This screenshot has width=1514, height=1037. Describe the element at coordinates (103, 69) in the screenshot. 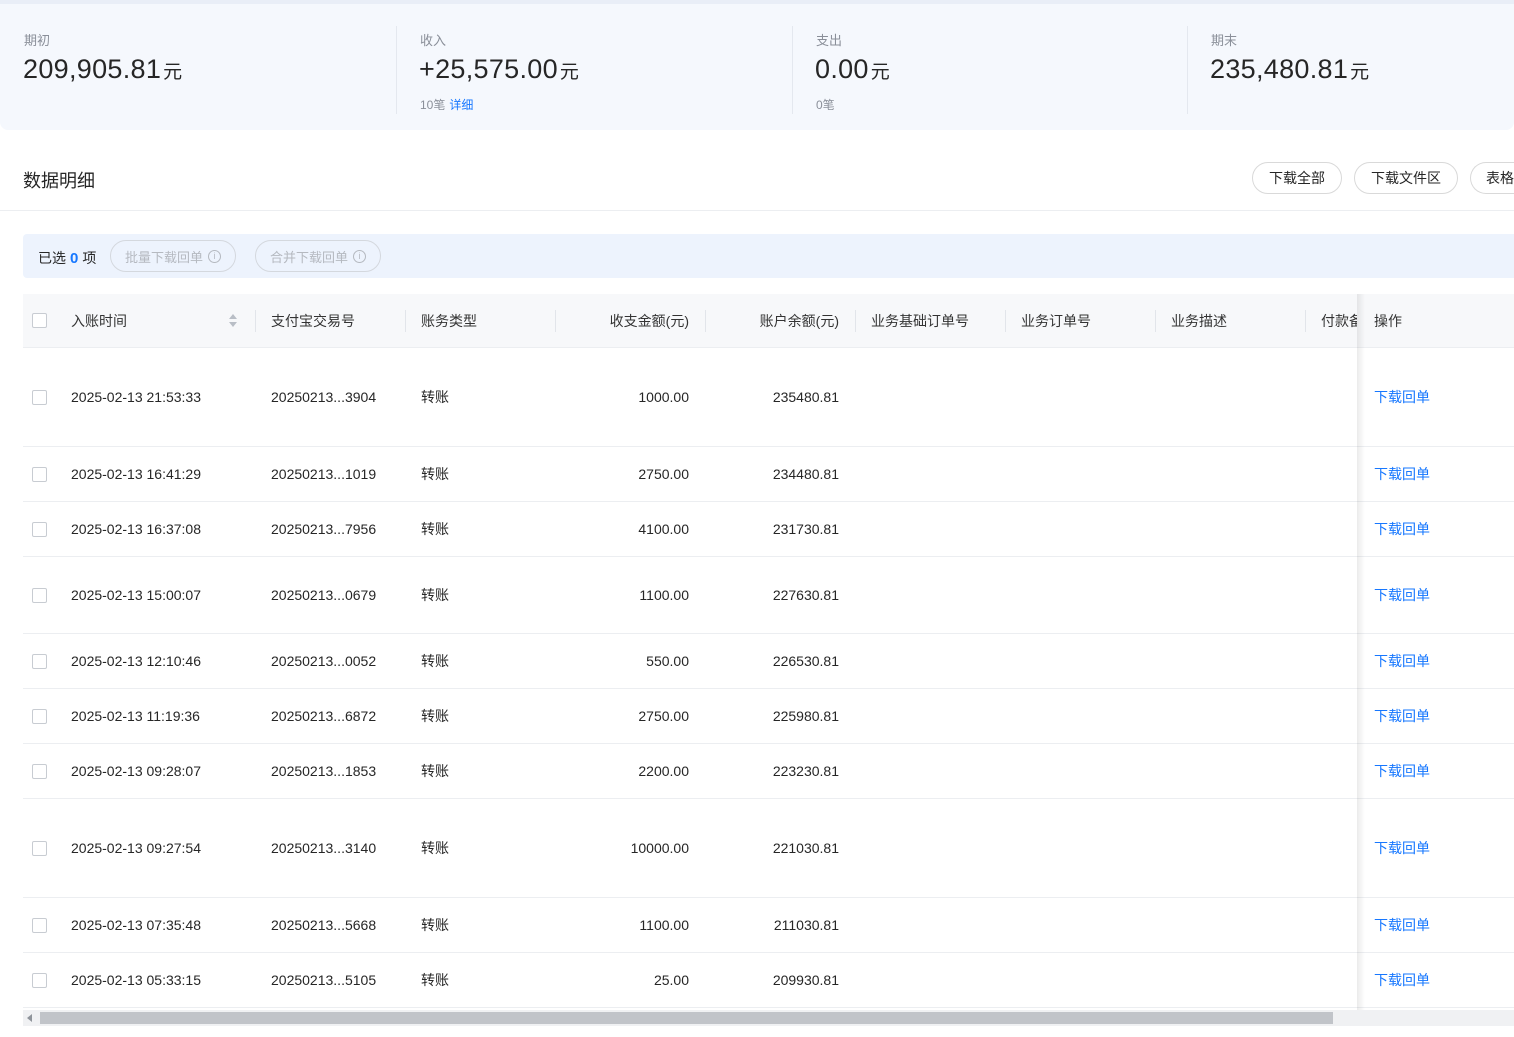

I see `stat-amount: 209,905.81 元` at that location.